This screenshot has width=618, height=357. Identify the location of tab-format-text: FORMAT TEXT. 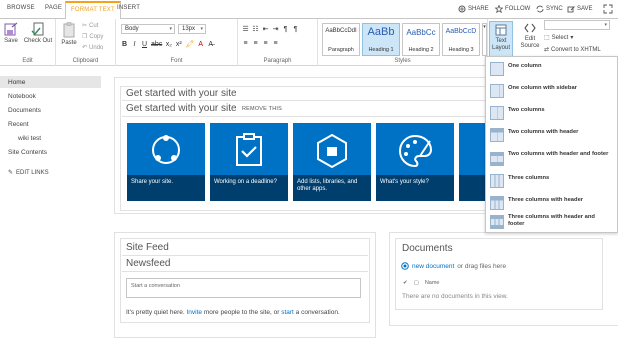
(93, 10).